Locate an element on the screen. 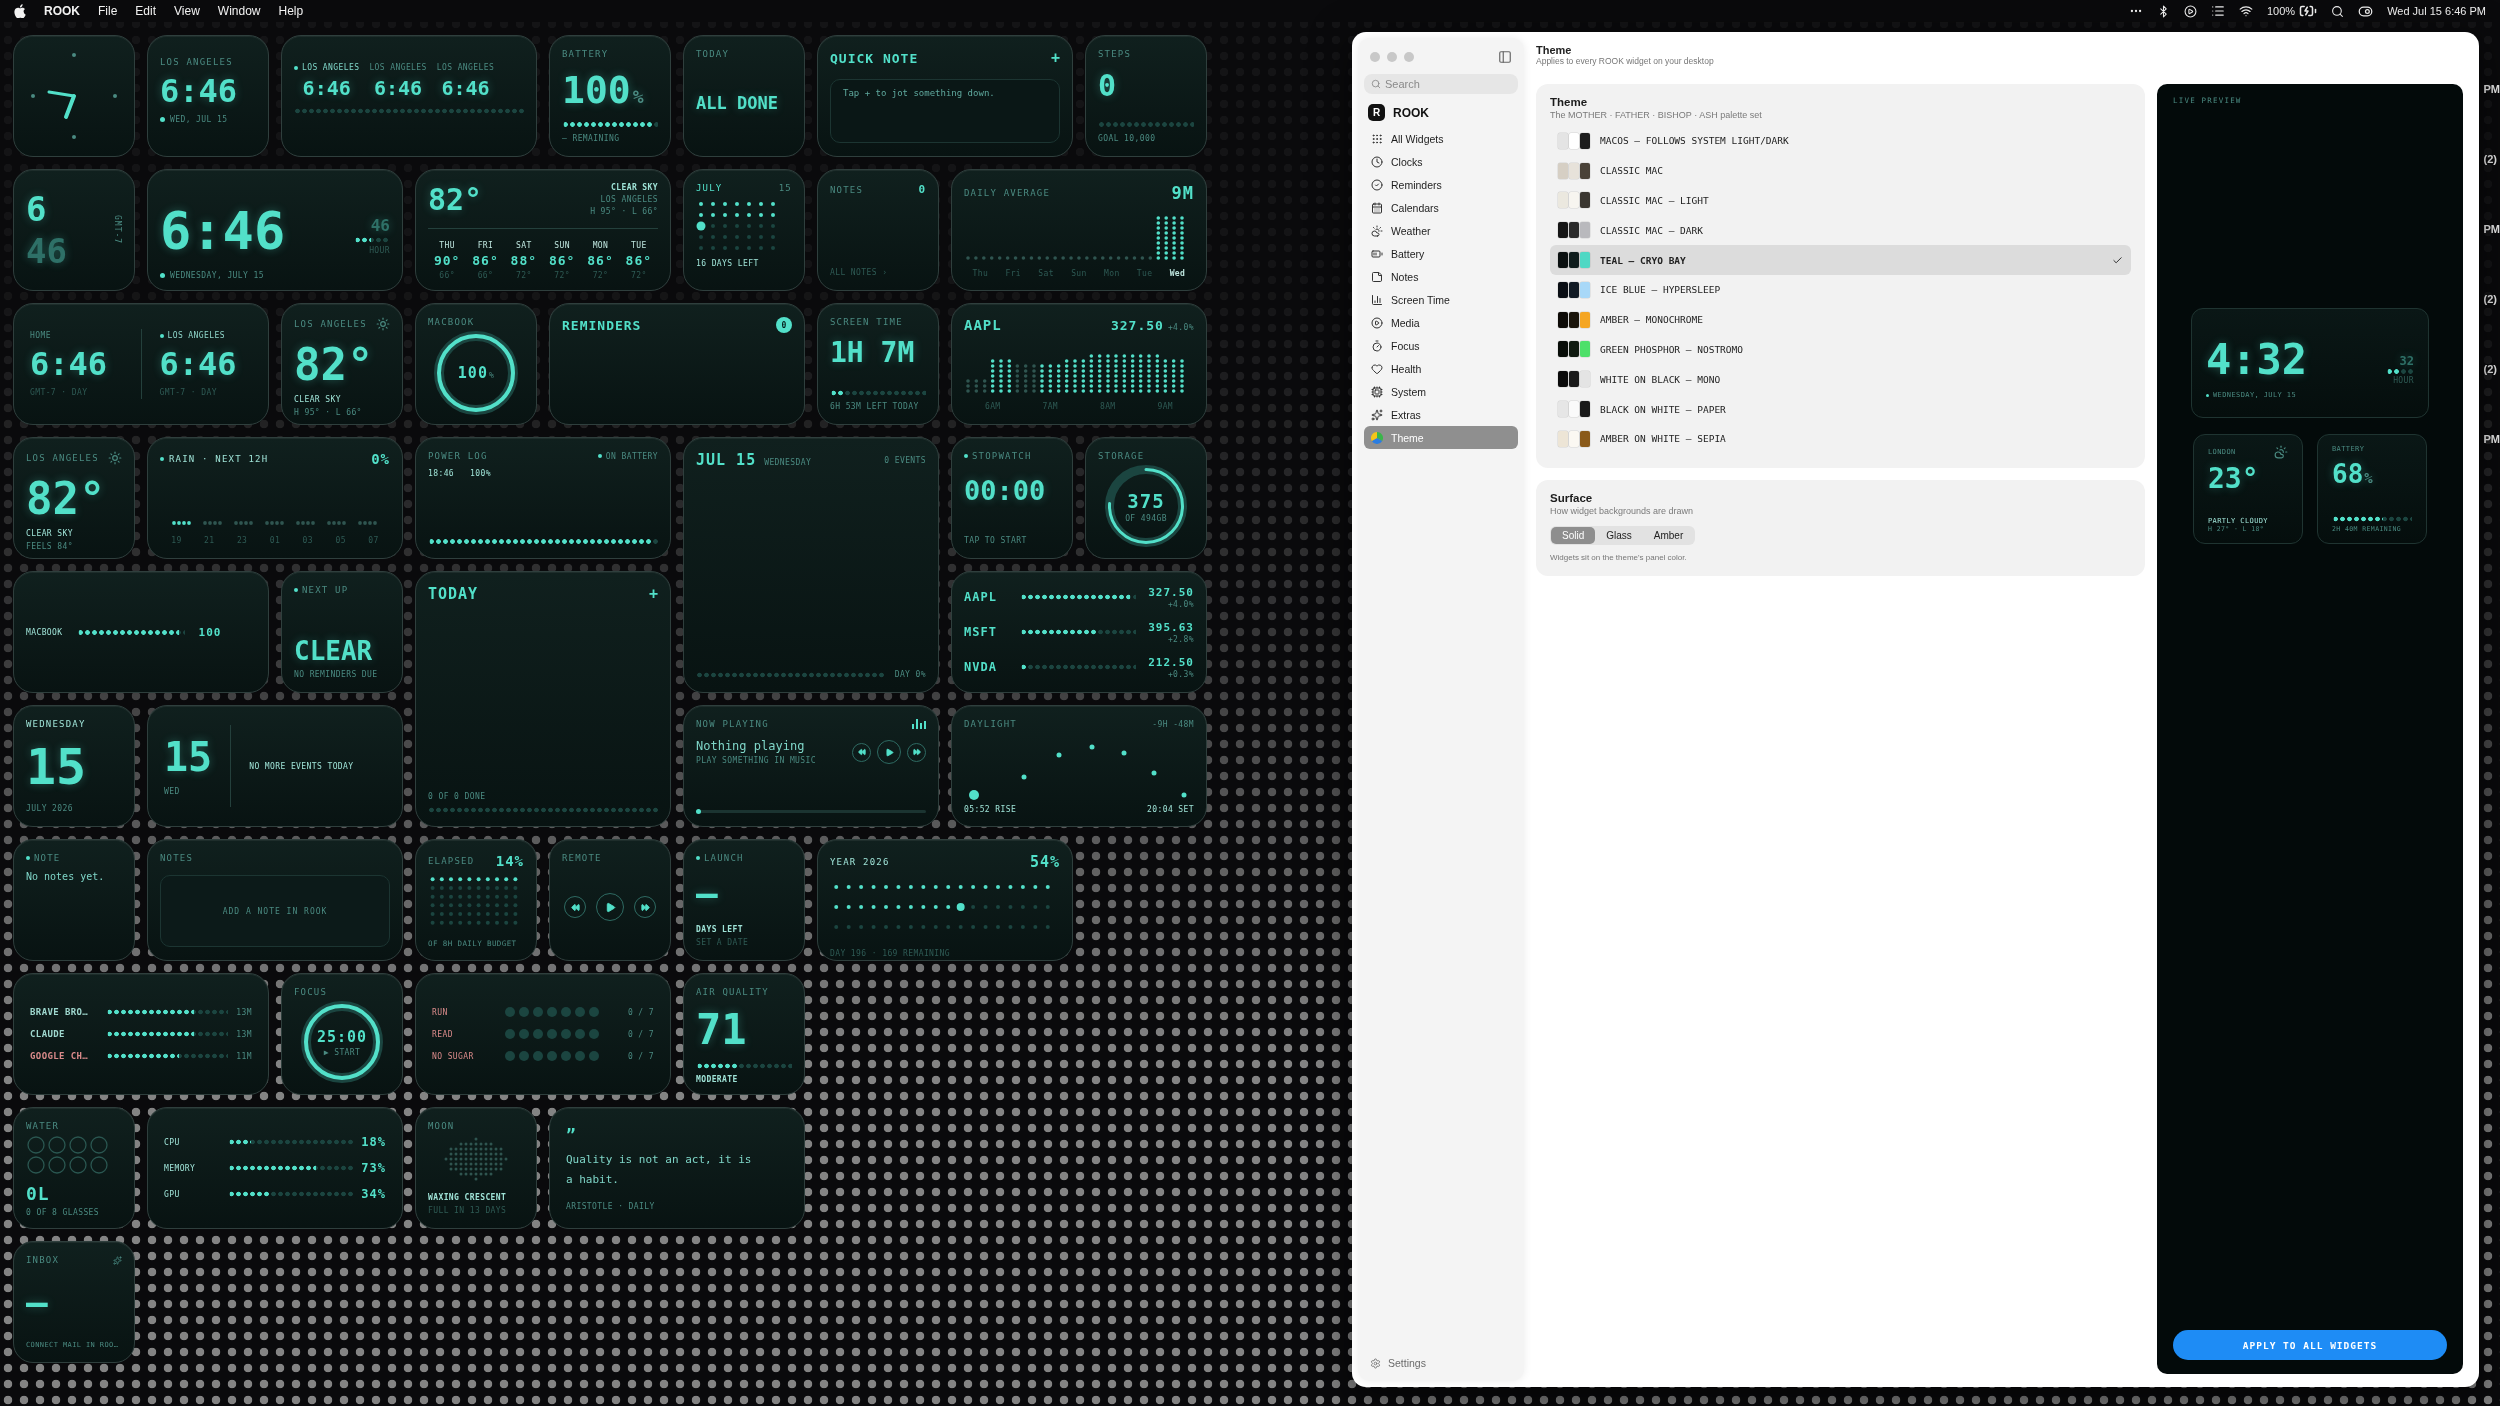 This screenshot has height=1406, width=2500. app-menu: ROOK is located at coordinates (62, 11).